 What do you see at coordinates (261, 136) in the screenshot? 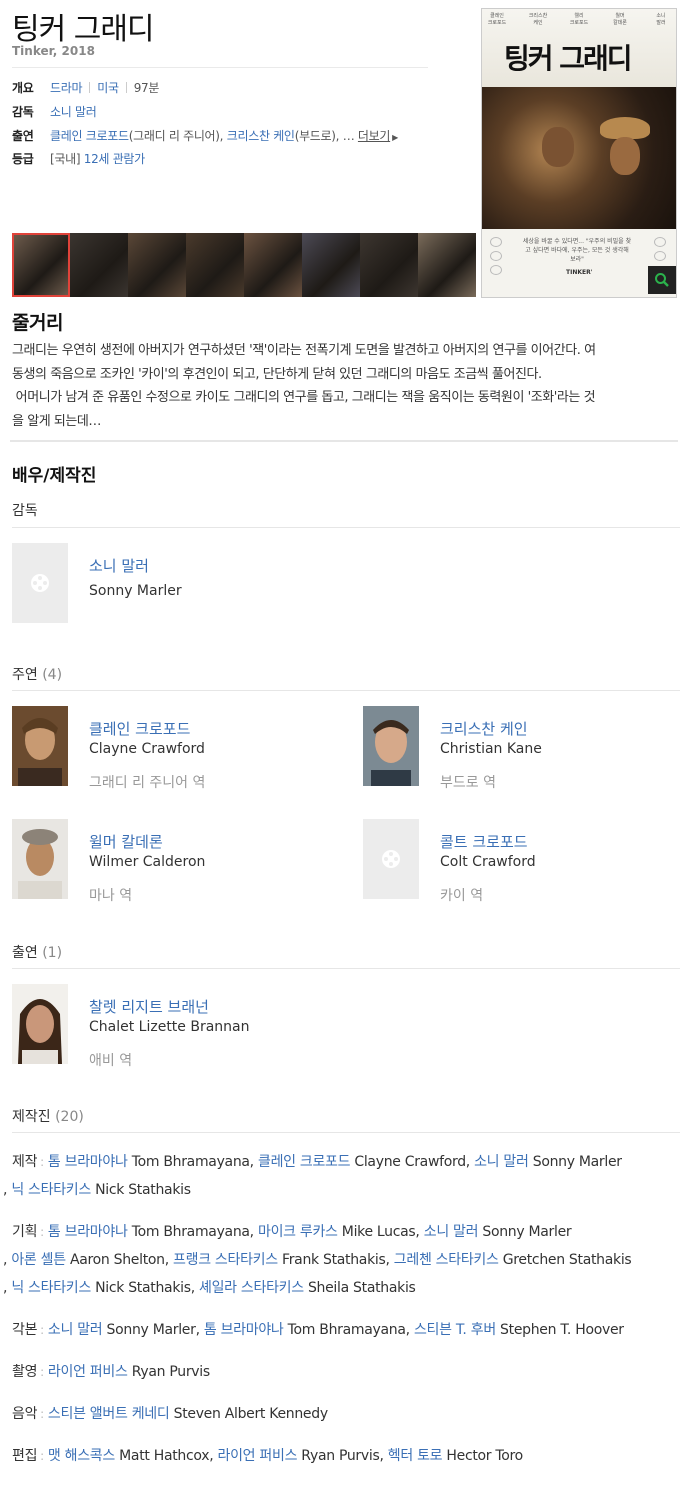
I see `cast-link-2: 크리스찬 케인` at bounding box center [261, 136].